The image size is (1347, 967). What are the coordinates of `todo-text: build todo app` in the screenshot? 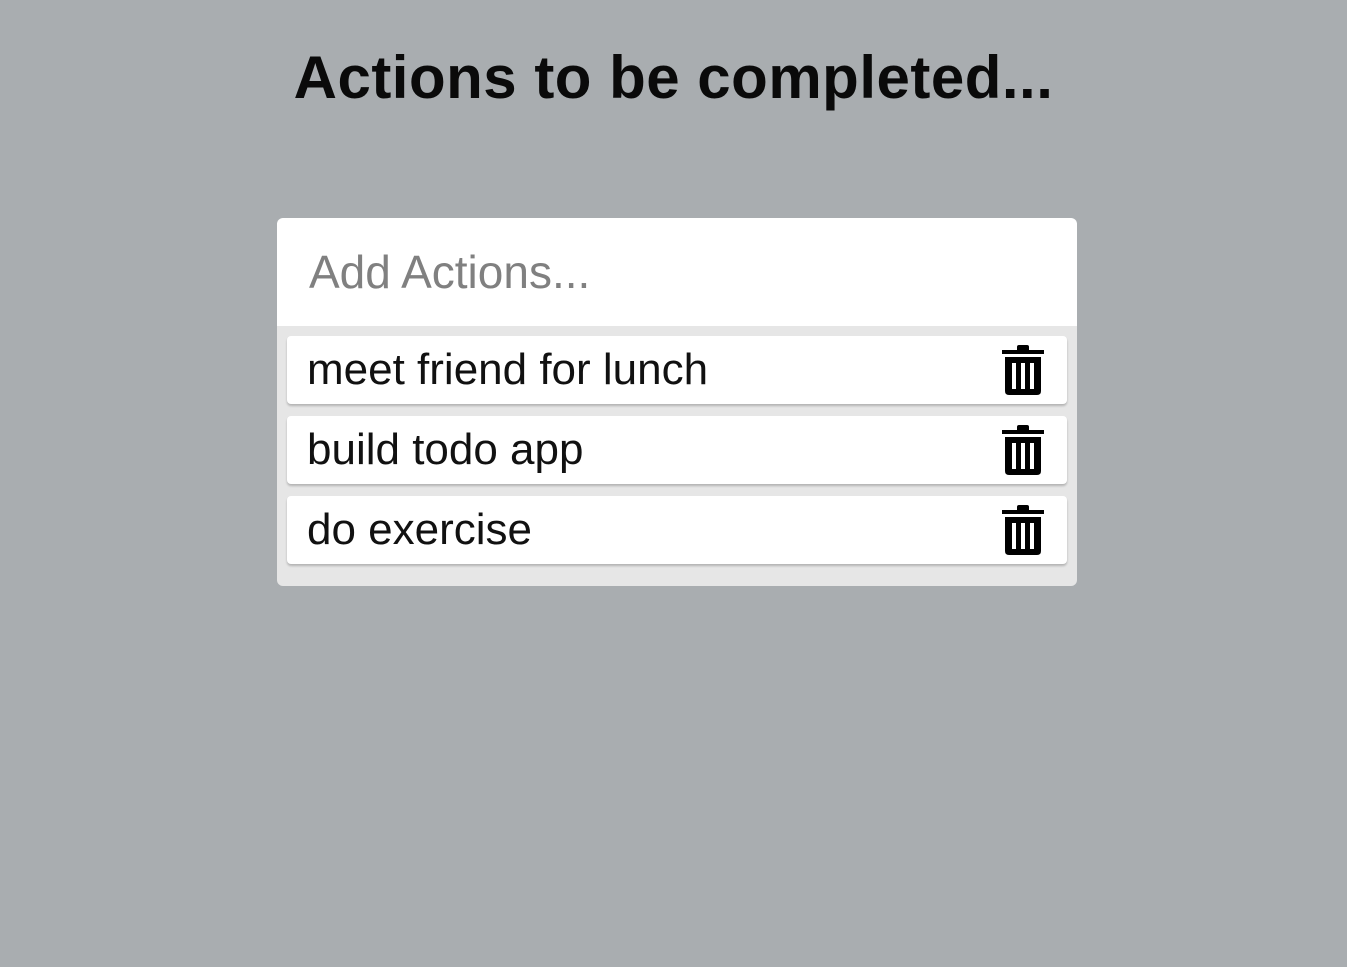 It's located at (445, 449).